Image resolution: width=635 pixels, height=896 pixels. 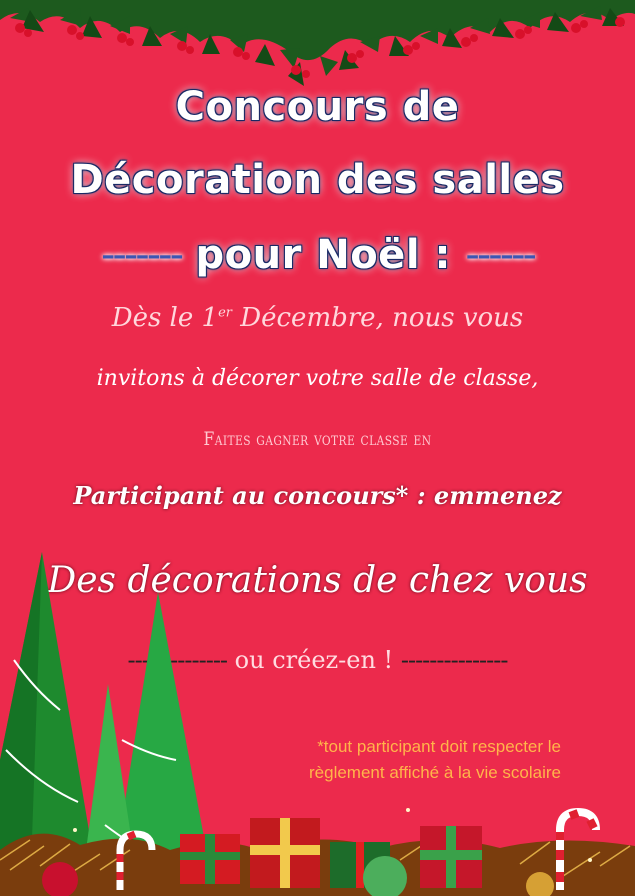 I want to click on gift-boxes-icon, so click(x=317, y=851).